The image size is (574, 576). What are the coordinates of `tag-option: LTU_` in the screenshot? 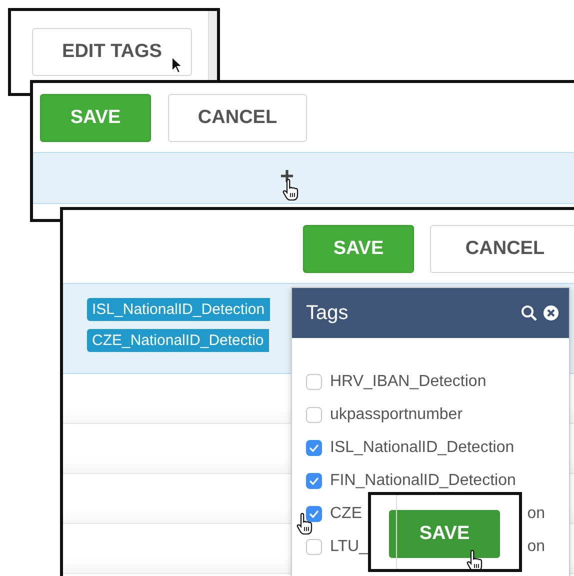 It's located at (349, 547).